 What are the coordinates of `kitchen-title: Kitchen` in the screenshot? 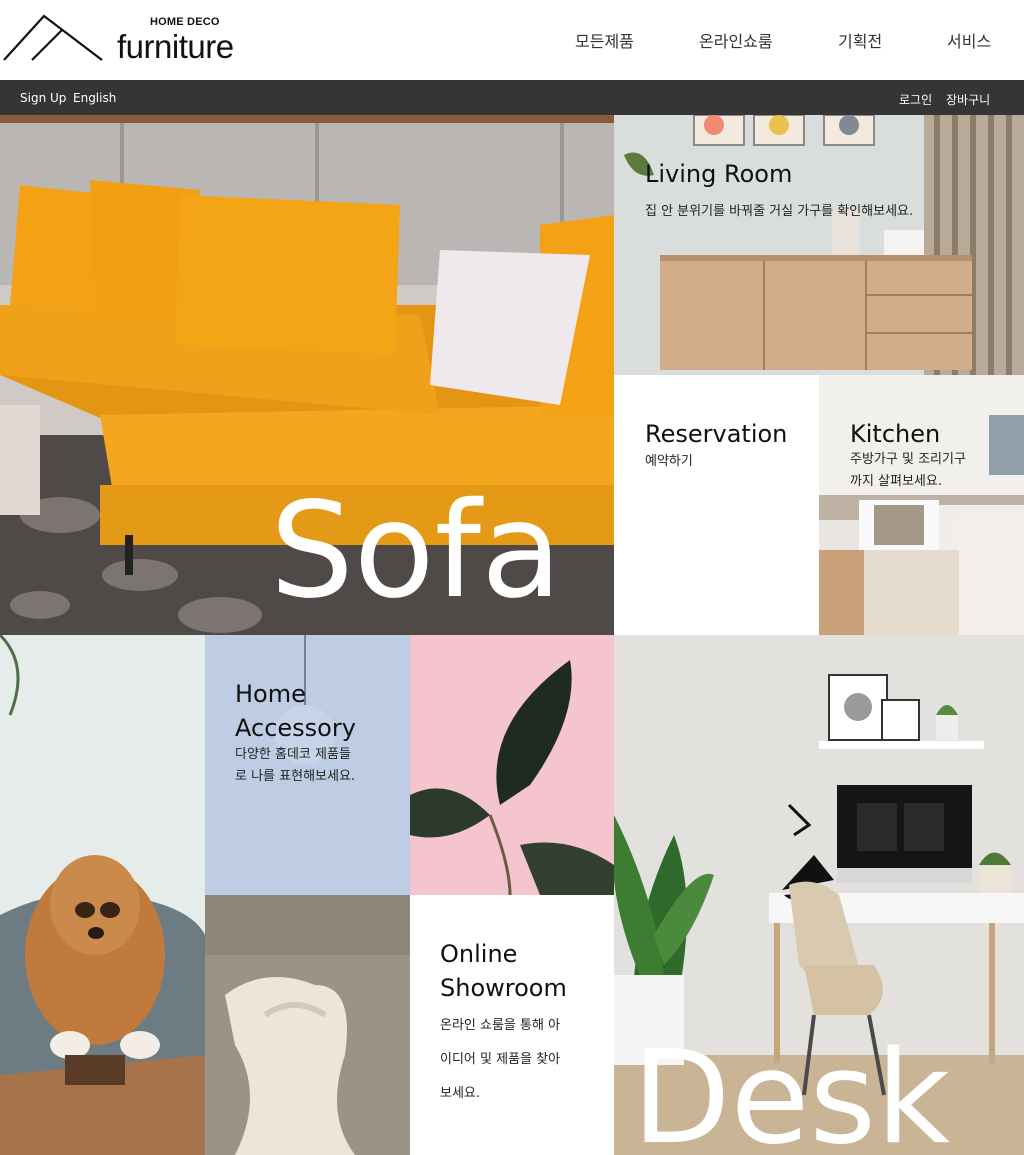 It's located at (895, 434).